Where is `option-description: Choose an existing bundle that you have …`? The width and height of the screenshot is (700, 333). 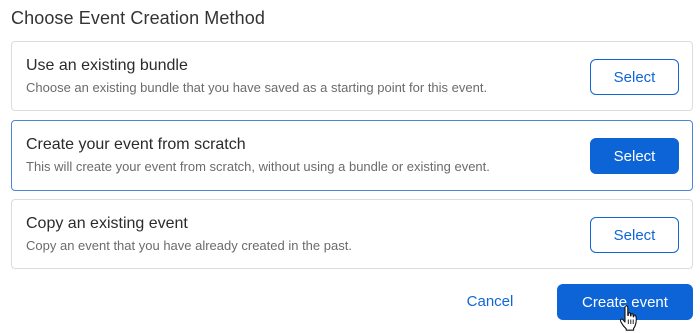 option-description: Choose an existing bundle that you have … is located at coordinates (257, 87).